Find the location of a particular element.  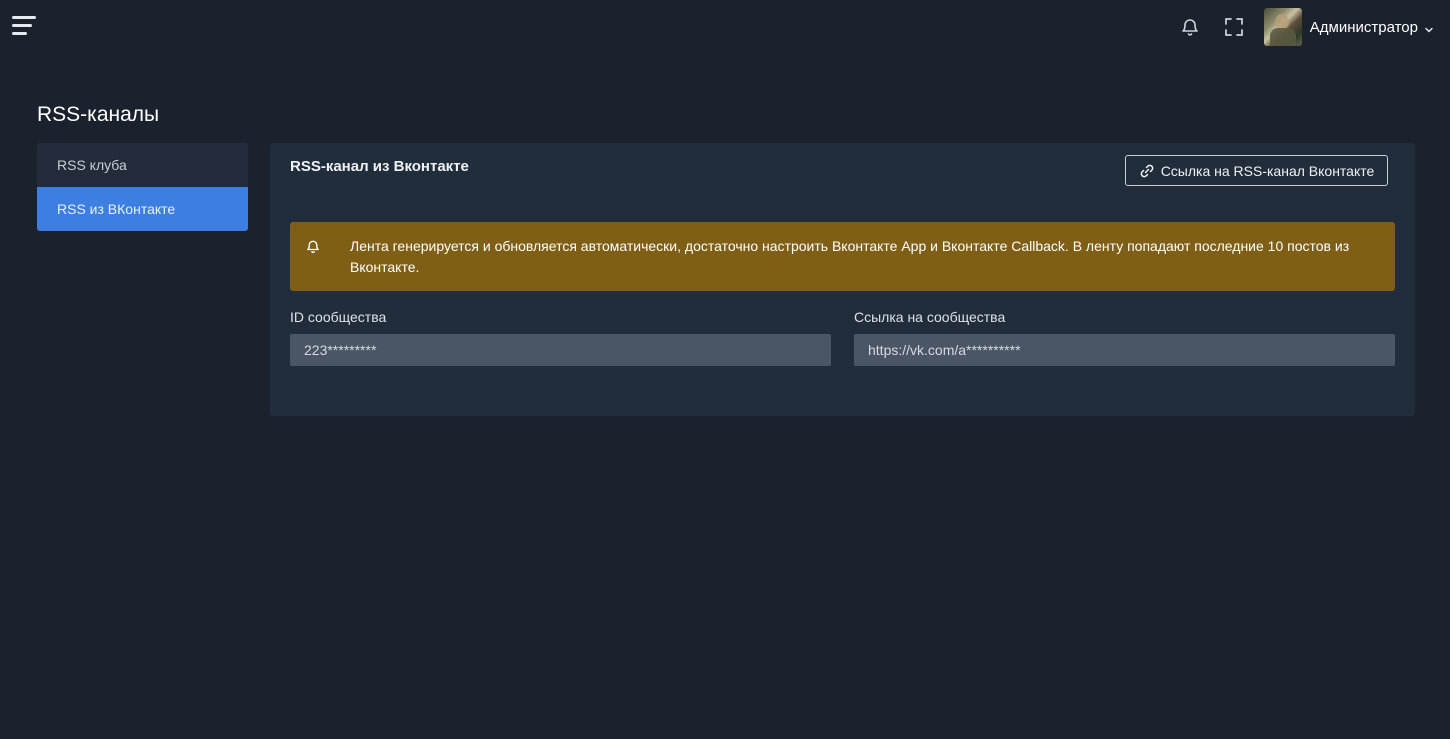

page-title: RSS-каналы is located at coordinates (98, 114).